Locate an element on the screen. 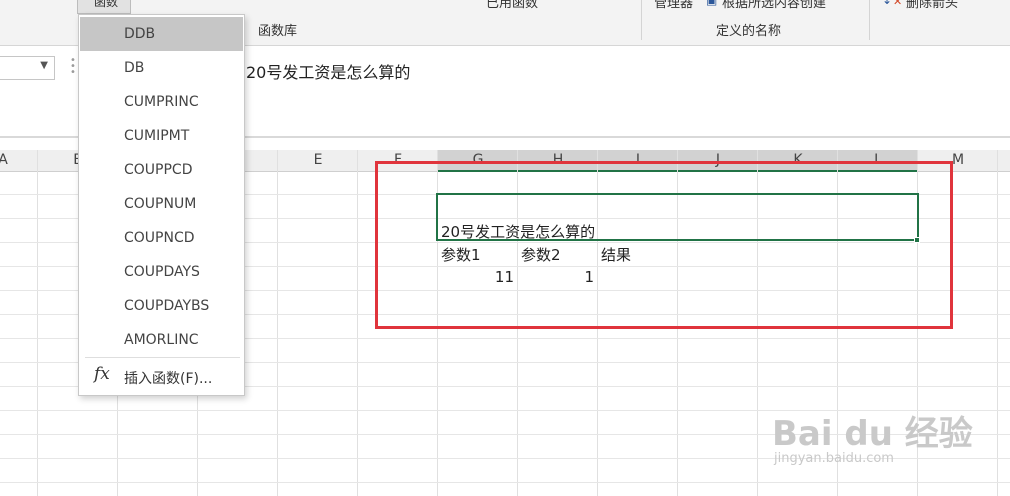 This screenshot has height=496, width=1010. fx-icon: fx is located at coordinates (102, 374).